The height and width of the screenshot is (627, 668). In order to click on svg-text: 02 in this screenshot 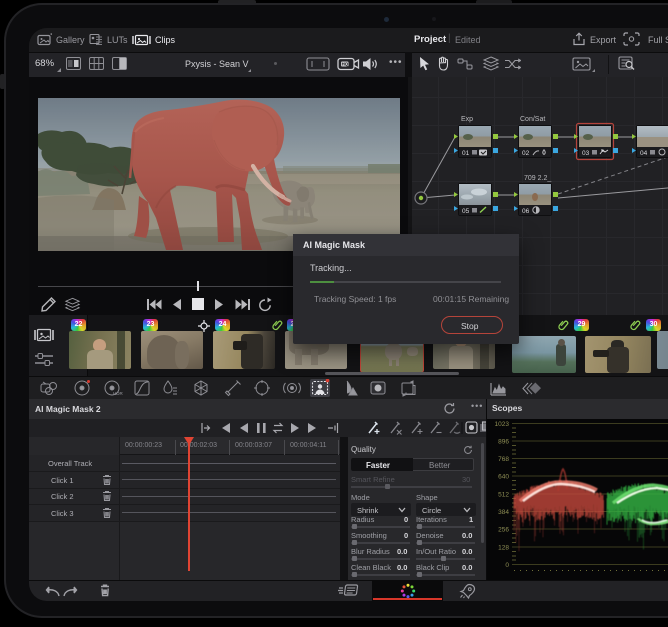, I will do `click(526, 153)`.